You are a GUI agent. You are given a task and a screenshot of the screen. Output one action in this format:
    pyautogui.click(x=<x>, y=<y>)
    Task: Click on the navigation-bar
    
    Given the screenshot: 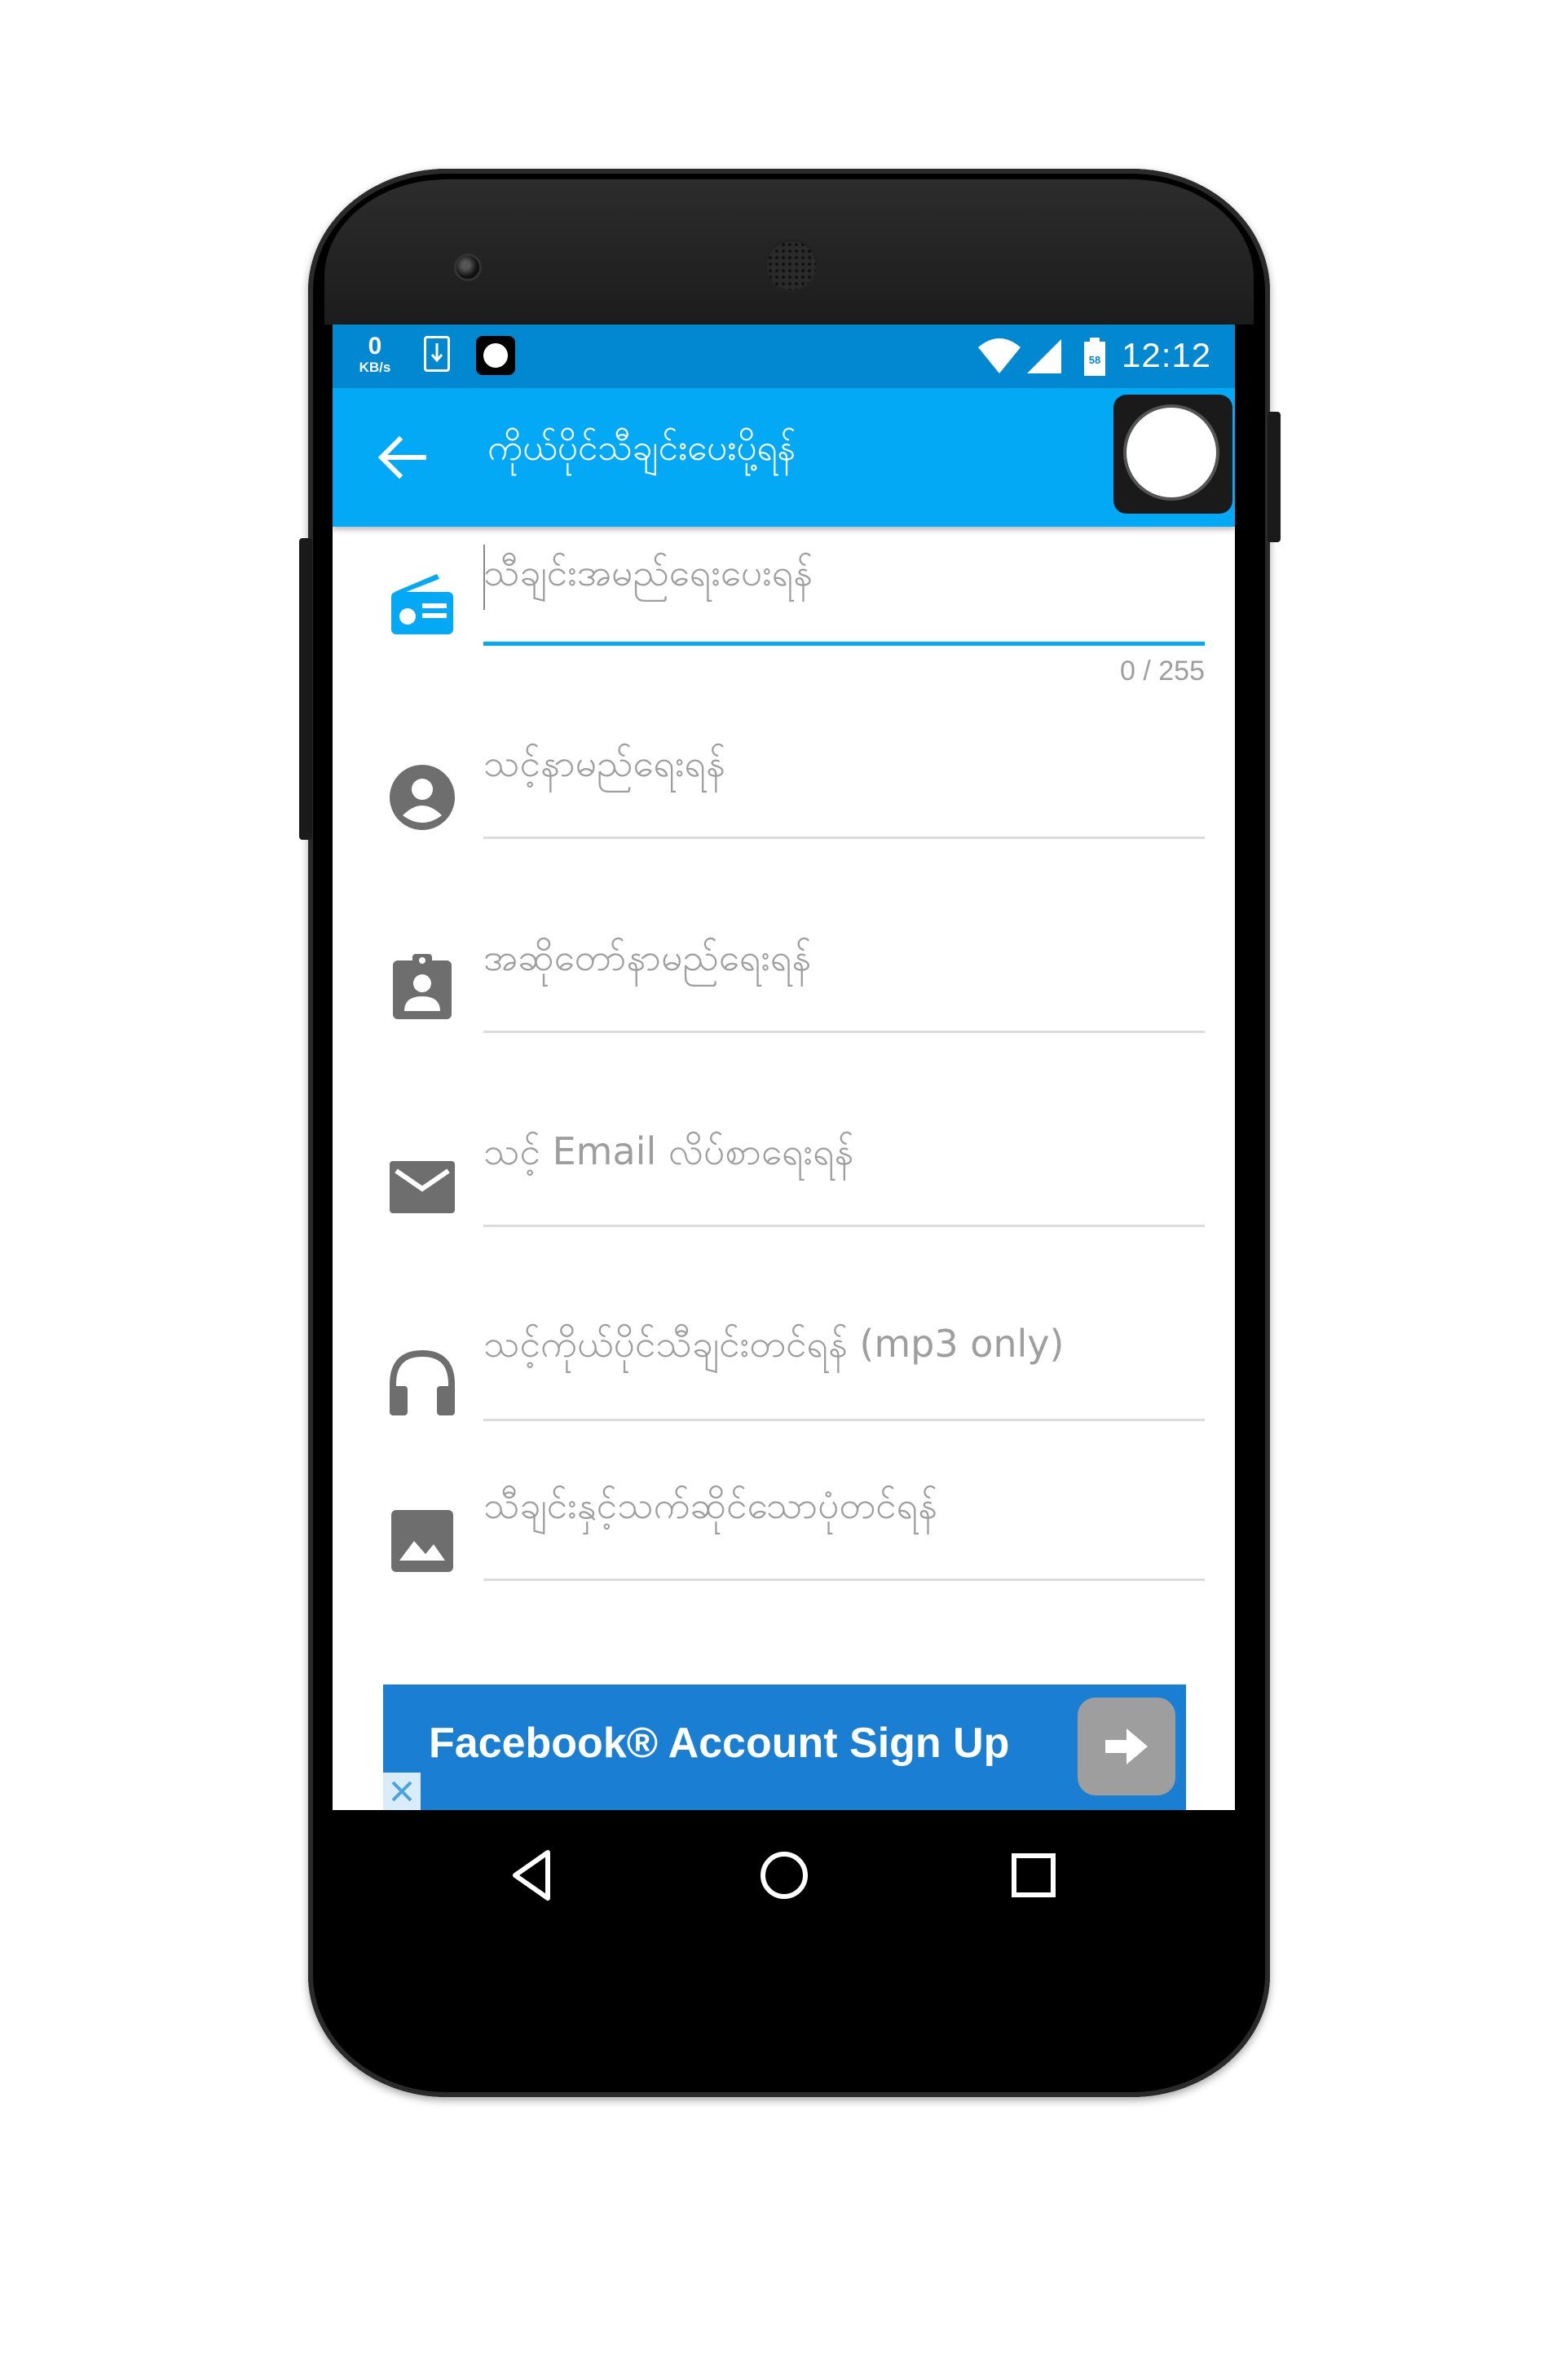 What is the action you would take?
    pyautogui.click(x=784, y=1873)
    